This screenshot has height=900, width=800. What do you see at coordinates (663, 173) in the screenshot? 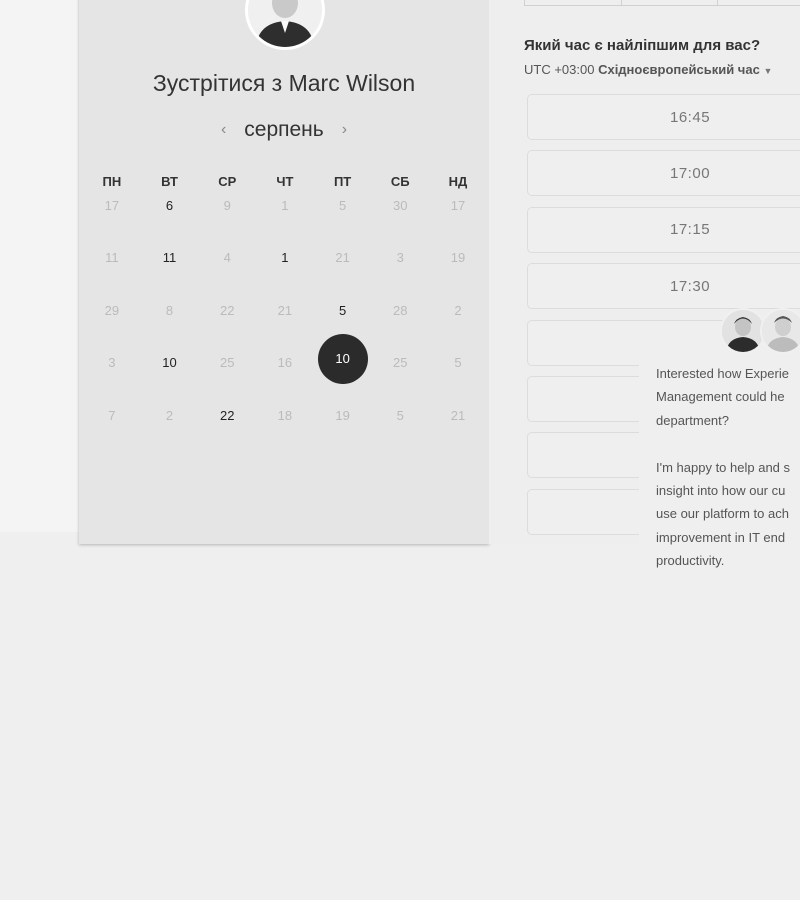
I see `time-slot-button: 17:00` at bounding box center [663, 173].